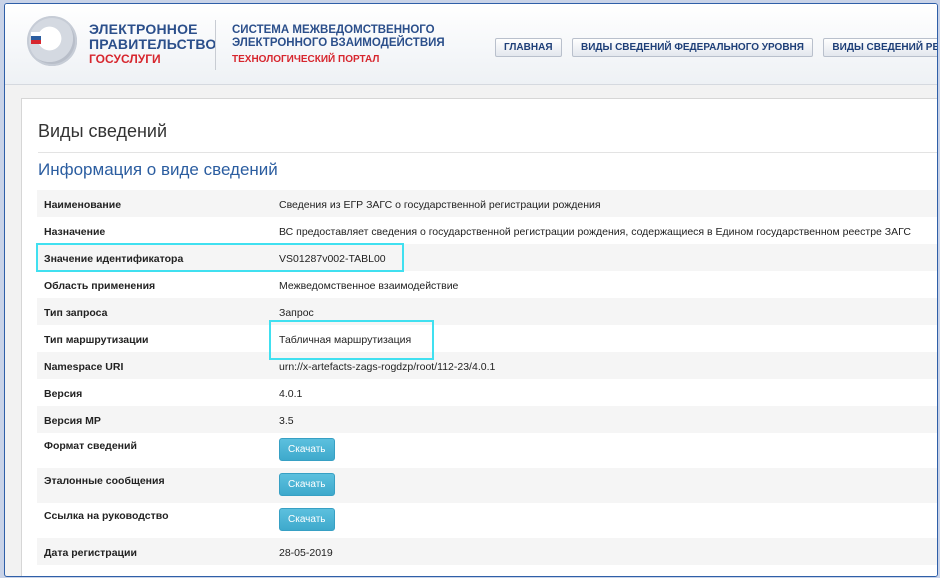 The width and height of the screenshot is (940, 578). I want to click on row-key: Тип маршрутизации, so click(96, 340).